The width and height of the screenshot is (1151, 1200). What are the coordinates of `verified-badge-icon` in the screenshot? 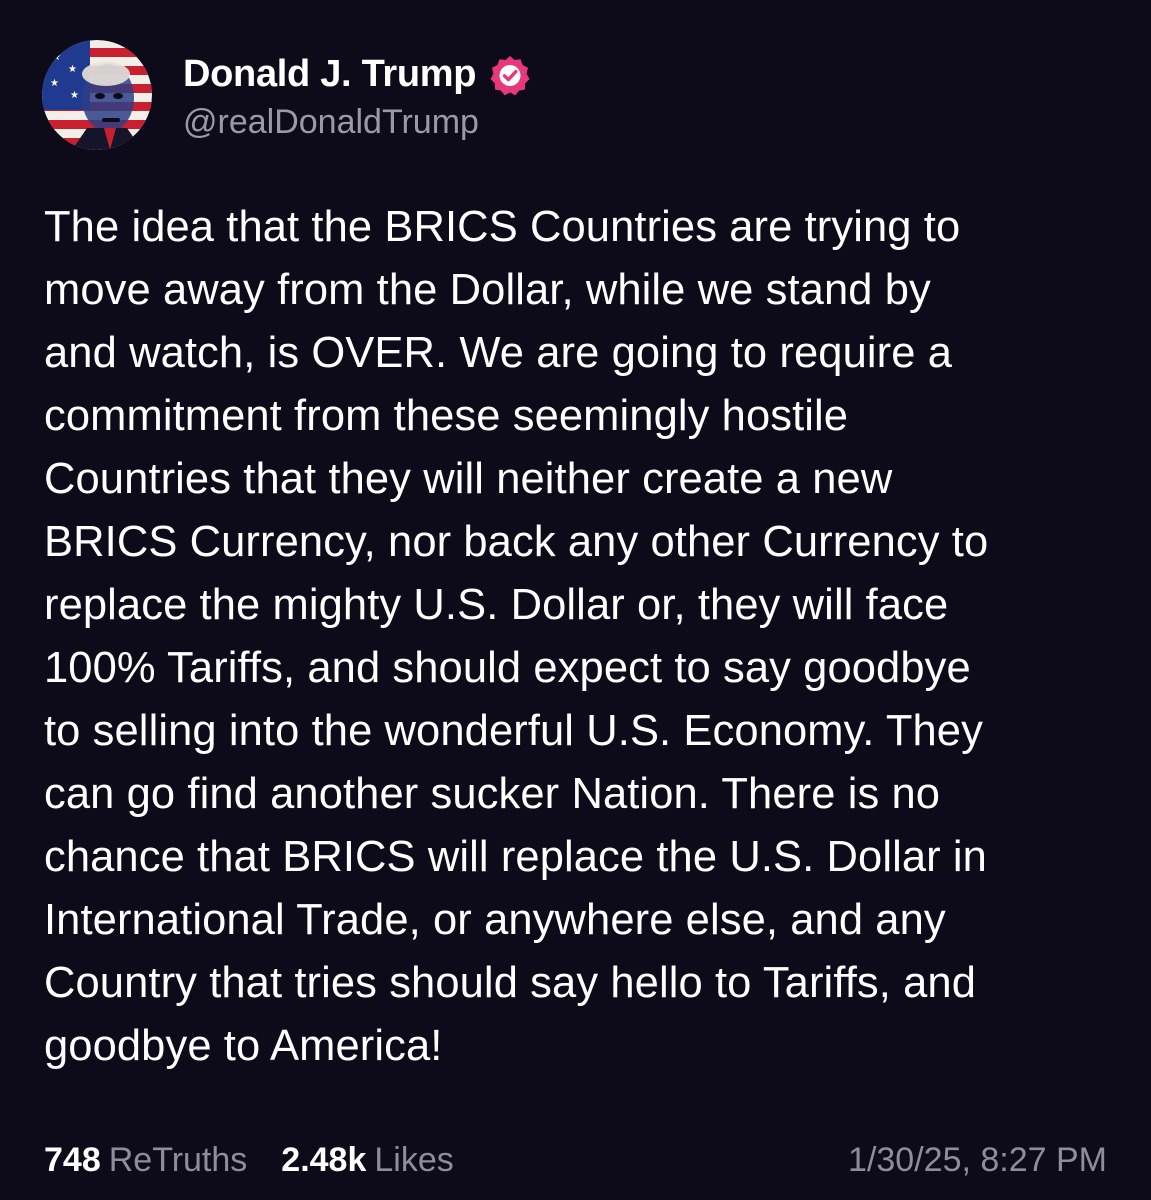 It's located at (510, 75).